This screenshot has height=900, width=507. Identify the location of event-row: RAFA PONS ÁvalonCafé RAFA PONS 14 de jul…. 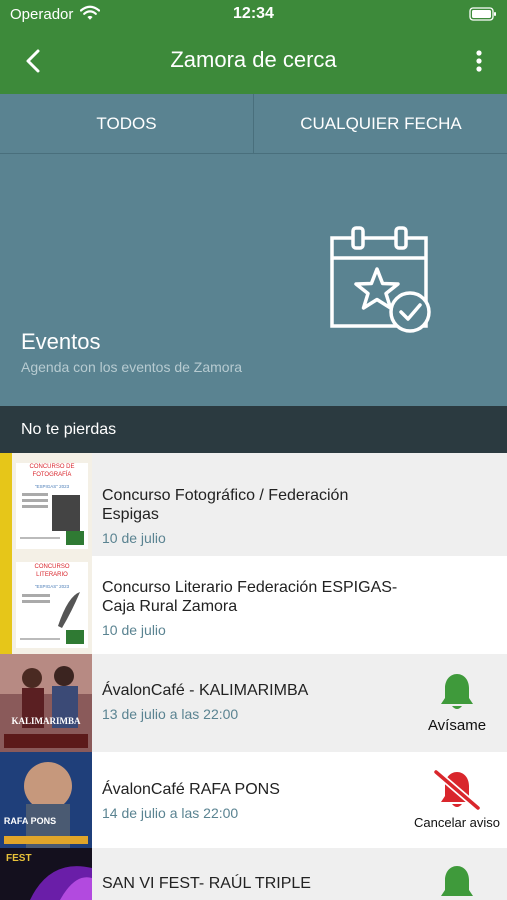
(253, 800).